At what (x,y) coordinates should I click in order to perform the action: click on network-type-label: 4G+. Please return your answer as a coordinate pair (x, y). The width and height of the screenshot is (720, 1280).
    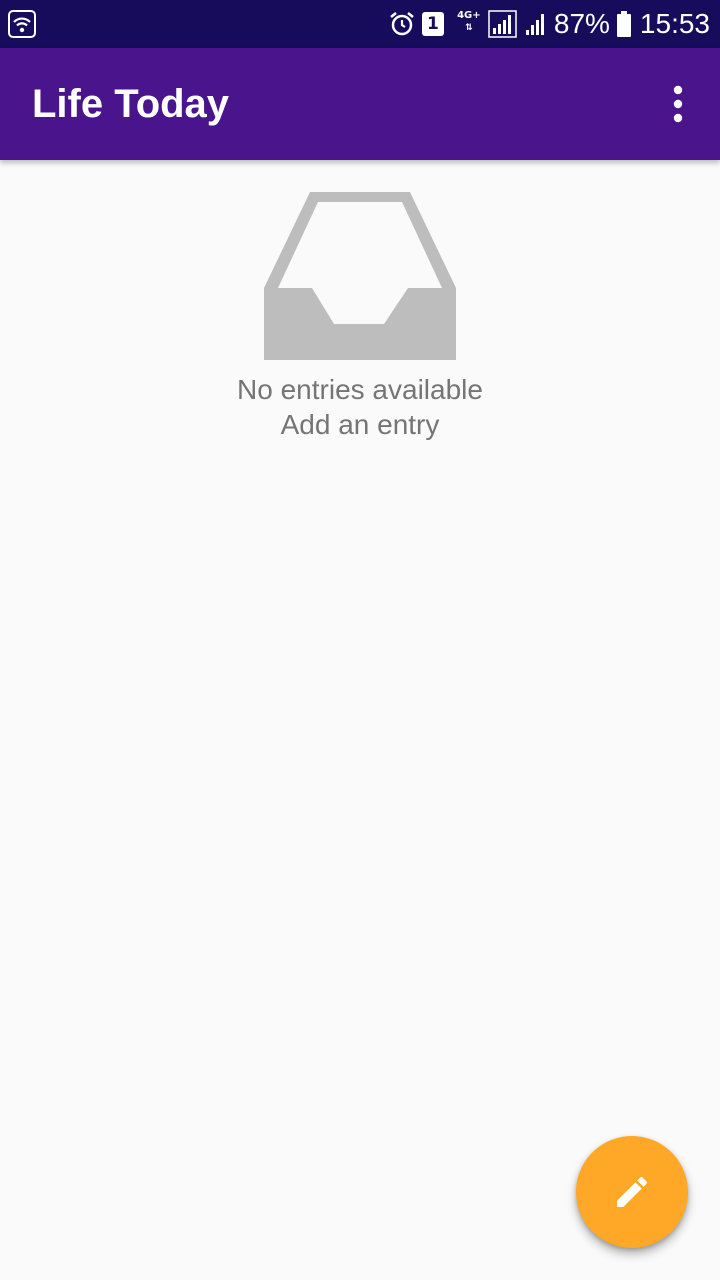
    Looking at the image, I should click on (469, 15).